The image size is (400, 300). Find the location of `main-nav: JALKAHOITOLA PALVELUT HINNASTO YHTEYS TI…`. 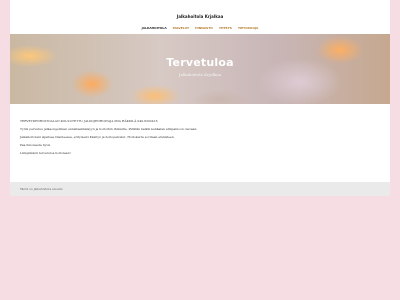

main-nav: JALKAHOITOLA PALVELUT HINNASTO YHTEYS TI… is located at coordinates (200, 28).